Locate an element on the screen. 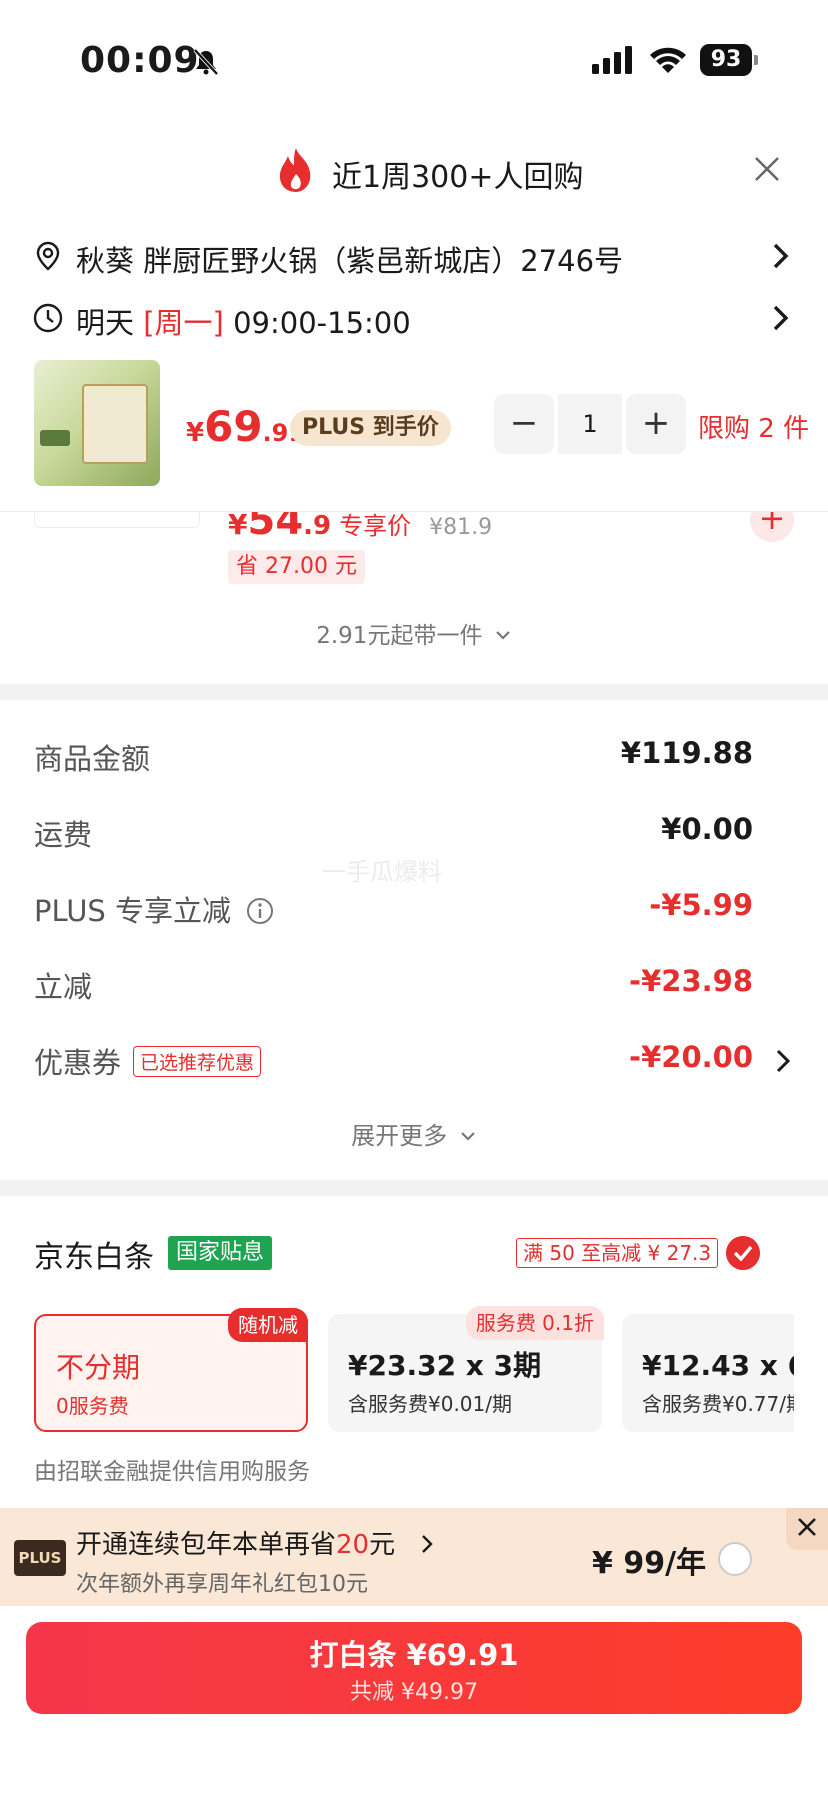  plus-logo: PLUS is located at coordinates (40, 1558).